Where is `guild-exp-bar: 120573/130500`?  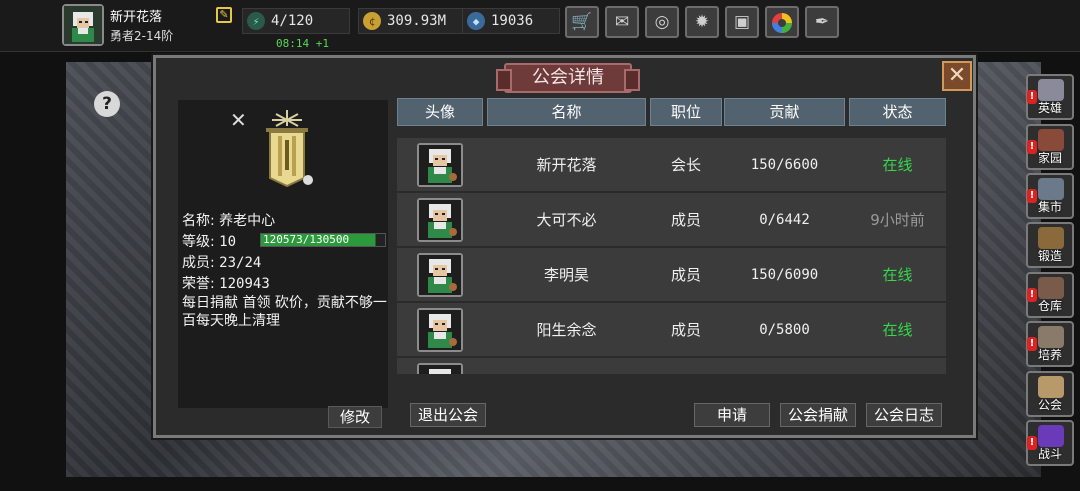 guild-exp-bar: 120573/130500 is located at coordinates (323, 240).